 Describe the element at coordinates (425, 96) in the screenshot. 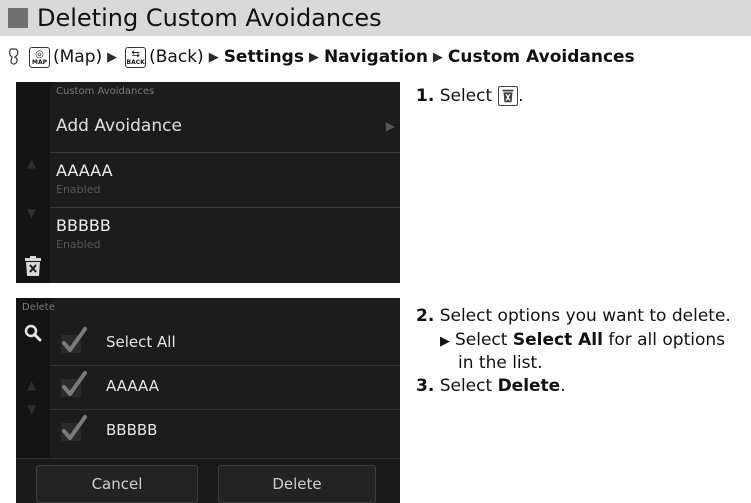

I see `step-number: 1.` at that location.